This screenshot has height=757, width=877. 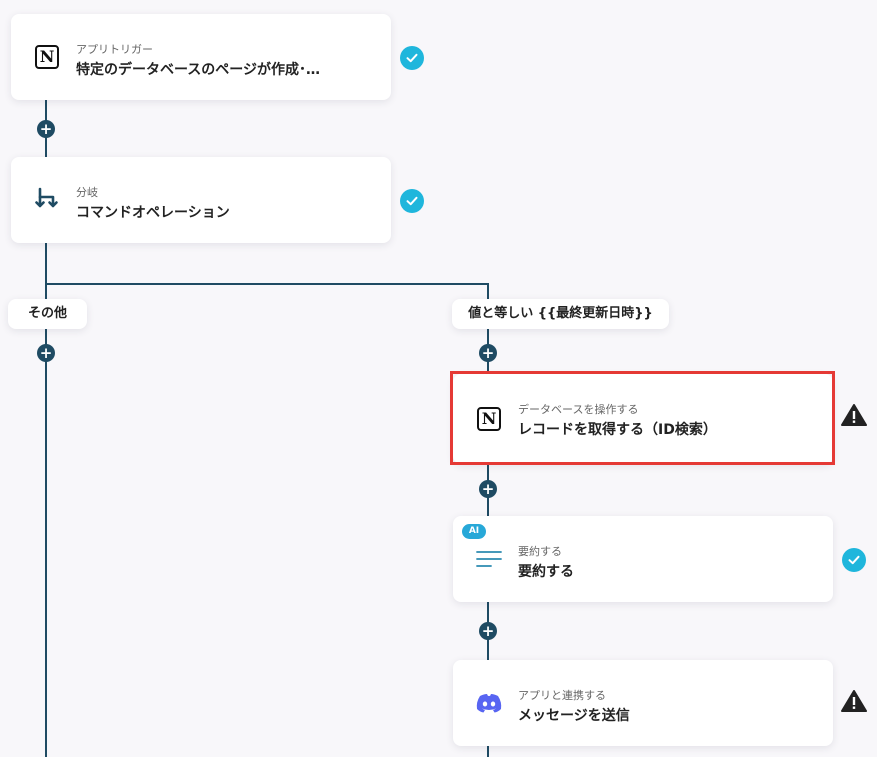 What do you see at coordinates (267, 284) in the screenshot?
I see `branch-split-line` at bounding box center [267, 284].